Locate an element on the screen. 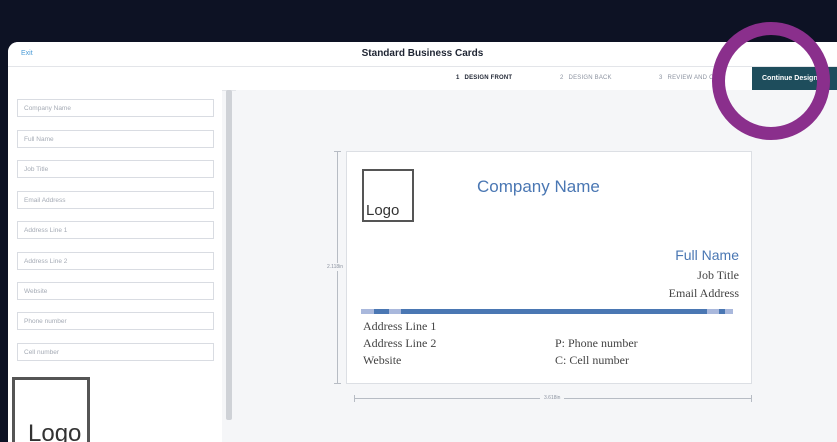 The width and height of the screenshot is (837, 442). step-design-front: 1 DESIGN FRONT is located at coordinates (484, 78).